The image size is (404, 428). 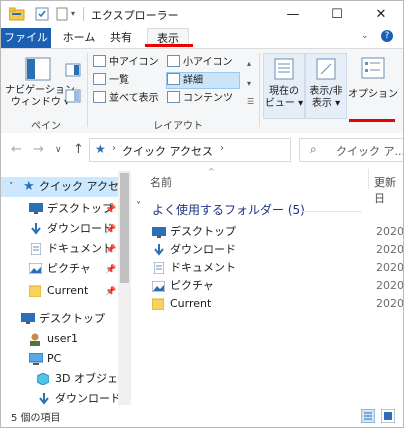 I want to click on layout-list-label: 一覧, so click(x=119, y=80).